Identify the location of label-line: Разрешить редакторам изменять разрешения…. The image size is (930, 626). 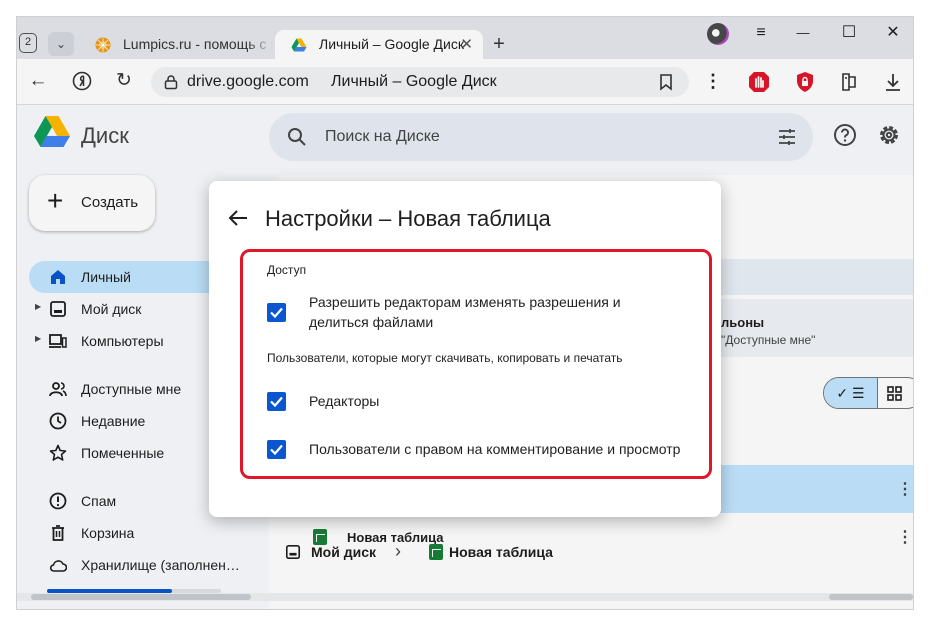
(465, 302).